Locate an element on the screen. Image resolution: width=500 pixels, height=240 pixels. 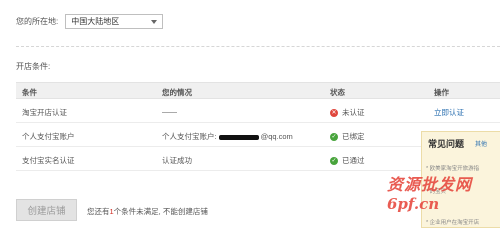
conditions-title: 开店条件: is located at coordinates (33, 66).